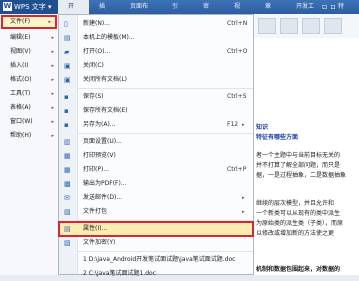  I want to click on ribbon-tabs: 开始 插入 页面布局 引用 审阅 视图 章节 开发工具 特色, so click(208, 12).